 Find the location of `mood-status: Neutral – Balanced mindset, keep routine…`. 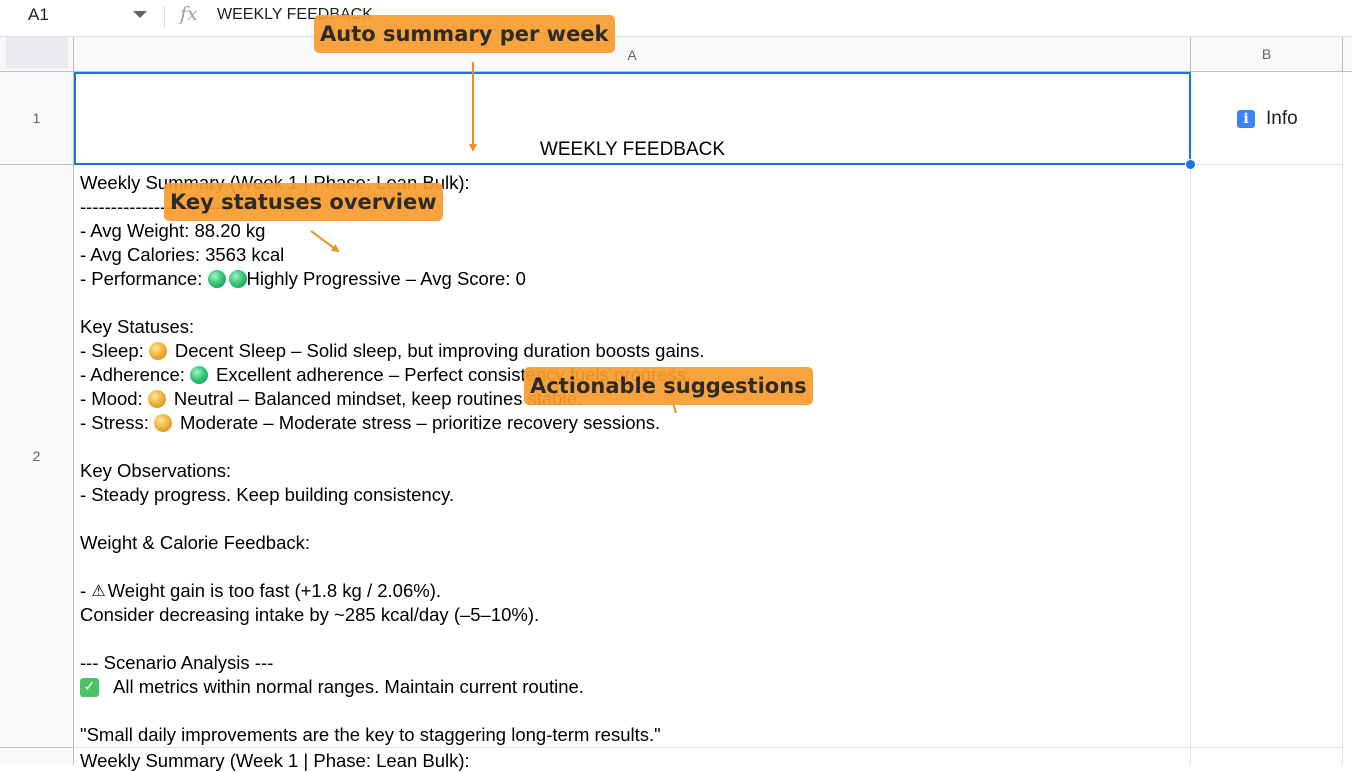

mood-status: Neutral – Balanced mindset, keep routine… is located at coordinates (378, 398).